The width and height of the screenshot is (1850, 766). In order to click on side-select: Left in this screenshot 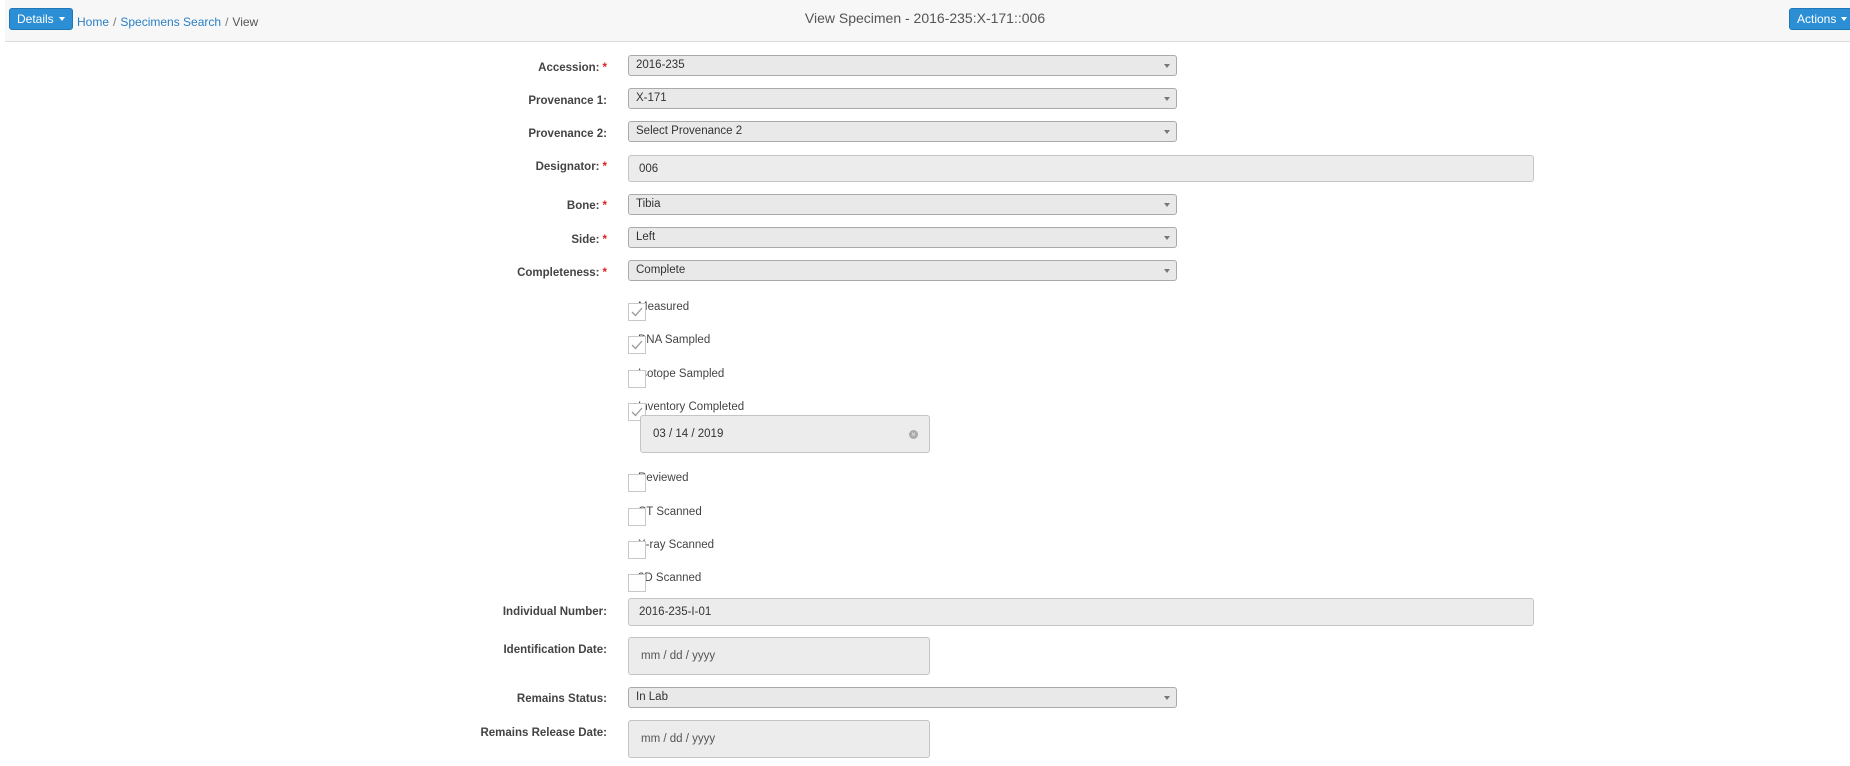, I will do `click(902, 237)`.